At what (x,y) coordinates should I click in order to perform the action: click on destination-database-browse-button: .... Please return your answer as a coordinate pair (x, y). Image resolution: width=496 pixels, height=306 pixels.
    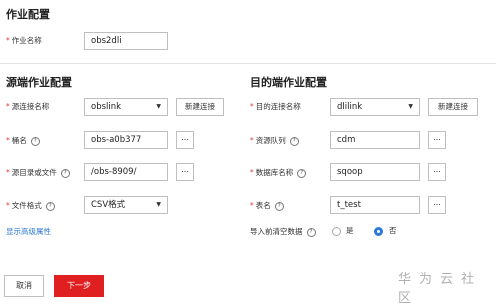
    Looking at the image, I should click on (437, 172).